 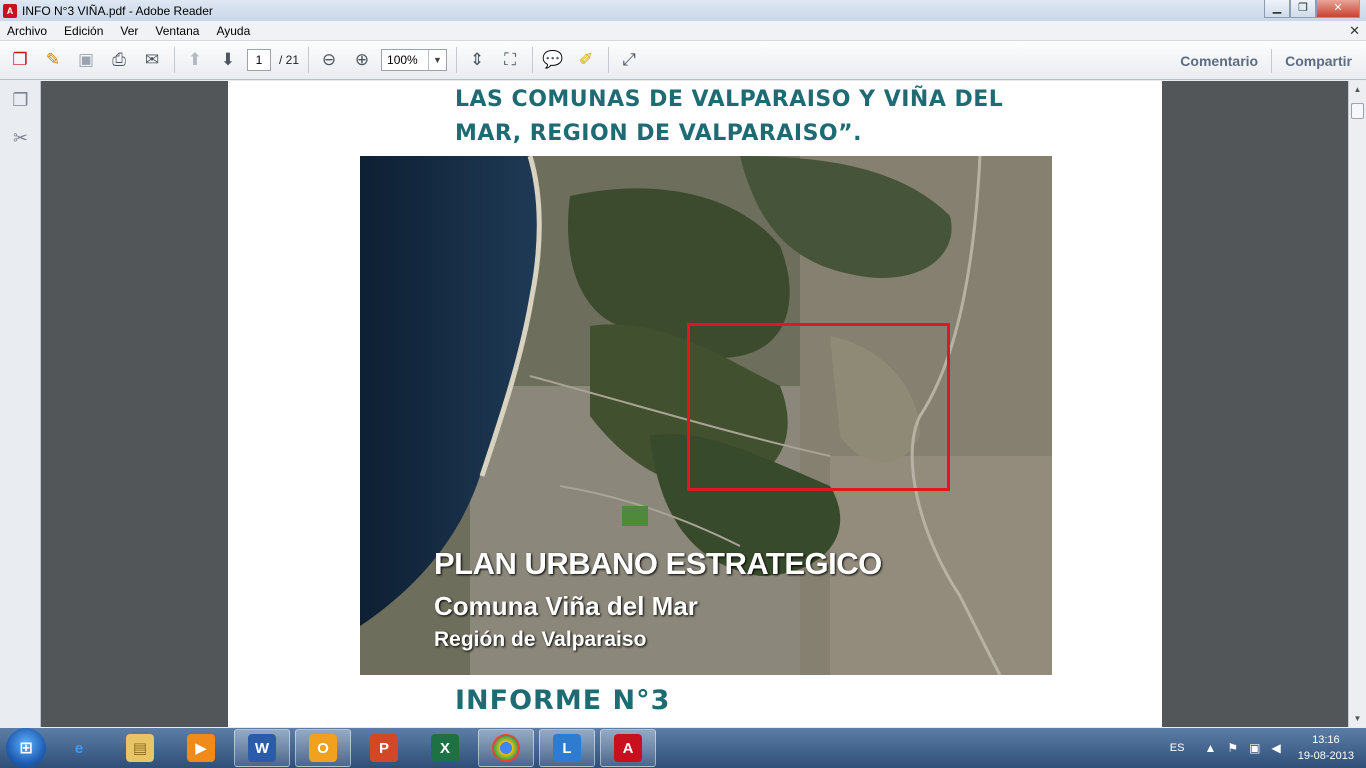 What do you see at coordinates (1303, 9) in the screenshot?
I see `maximize-button: ❐` at bounding box center [1303, 9].